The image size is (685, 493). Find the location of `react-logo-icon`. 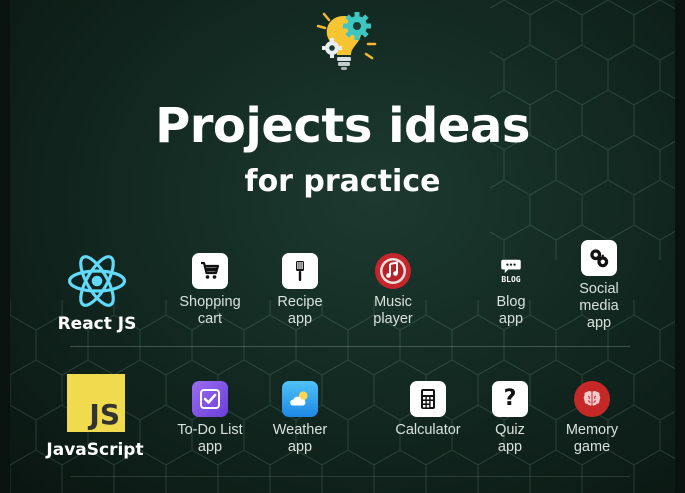

react-logo-icon is located at coordinates (97, 281).